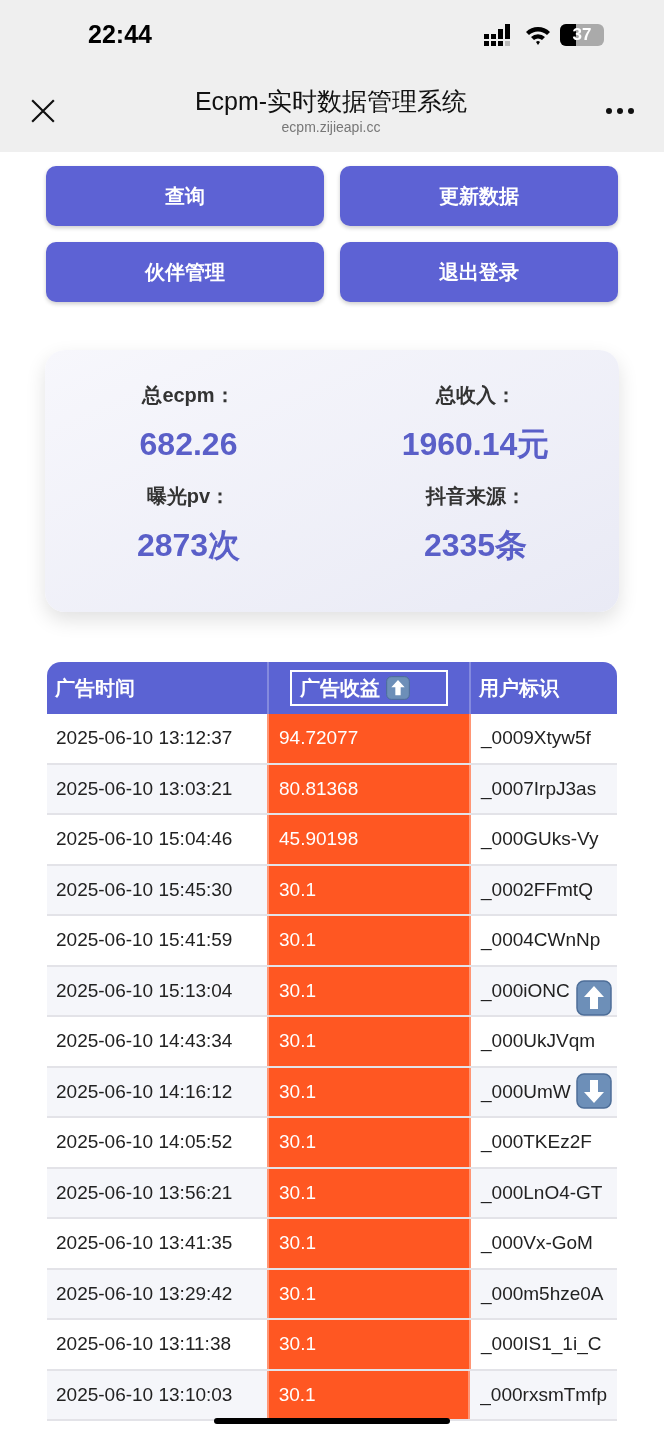 Image resolution: width=664 pixels, height=1439 pixels. I want to click on time-cell-text: 2025-06-10 13:12:37, so click(144, 738).